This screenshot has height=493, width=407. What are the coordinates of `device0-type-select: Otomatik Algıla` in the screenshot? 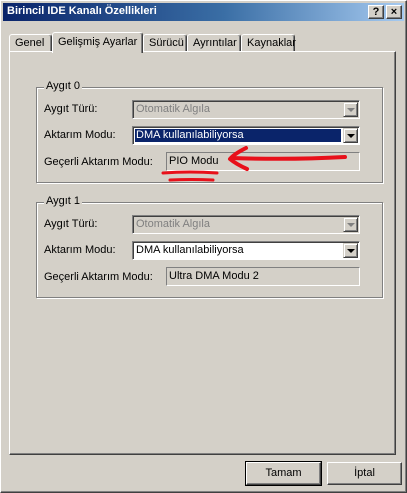 It's located at (246, 109).